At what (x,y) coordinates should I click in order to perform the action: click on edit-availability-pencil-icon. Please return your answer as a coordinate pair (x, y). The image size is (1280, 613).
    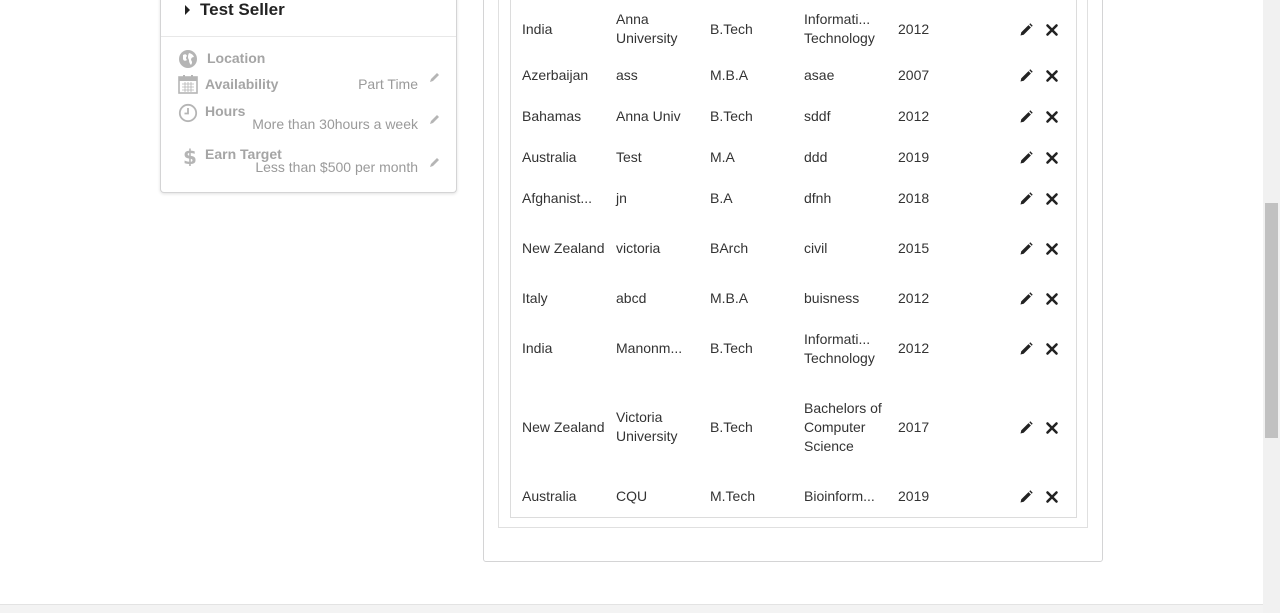
    Looking at the image, I should click on (434, 78).